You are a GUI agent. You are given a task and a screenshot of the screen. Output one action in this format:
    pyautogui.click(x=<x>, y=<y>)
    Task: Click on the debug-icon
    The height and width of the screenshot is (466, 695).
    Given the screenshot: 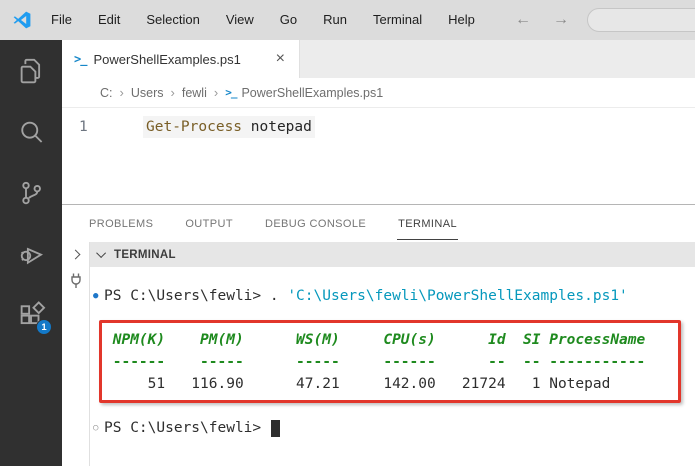 What is the action you would take?
    pyautogui.click(x=32, y=255)
    